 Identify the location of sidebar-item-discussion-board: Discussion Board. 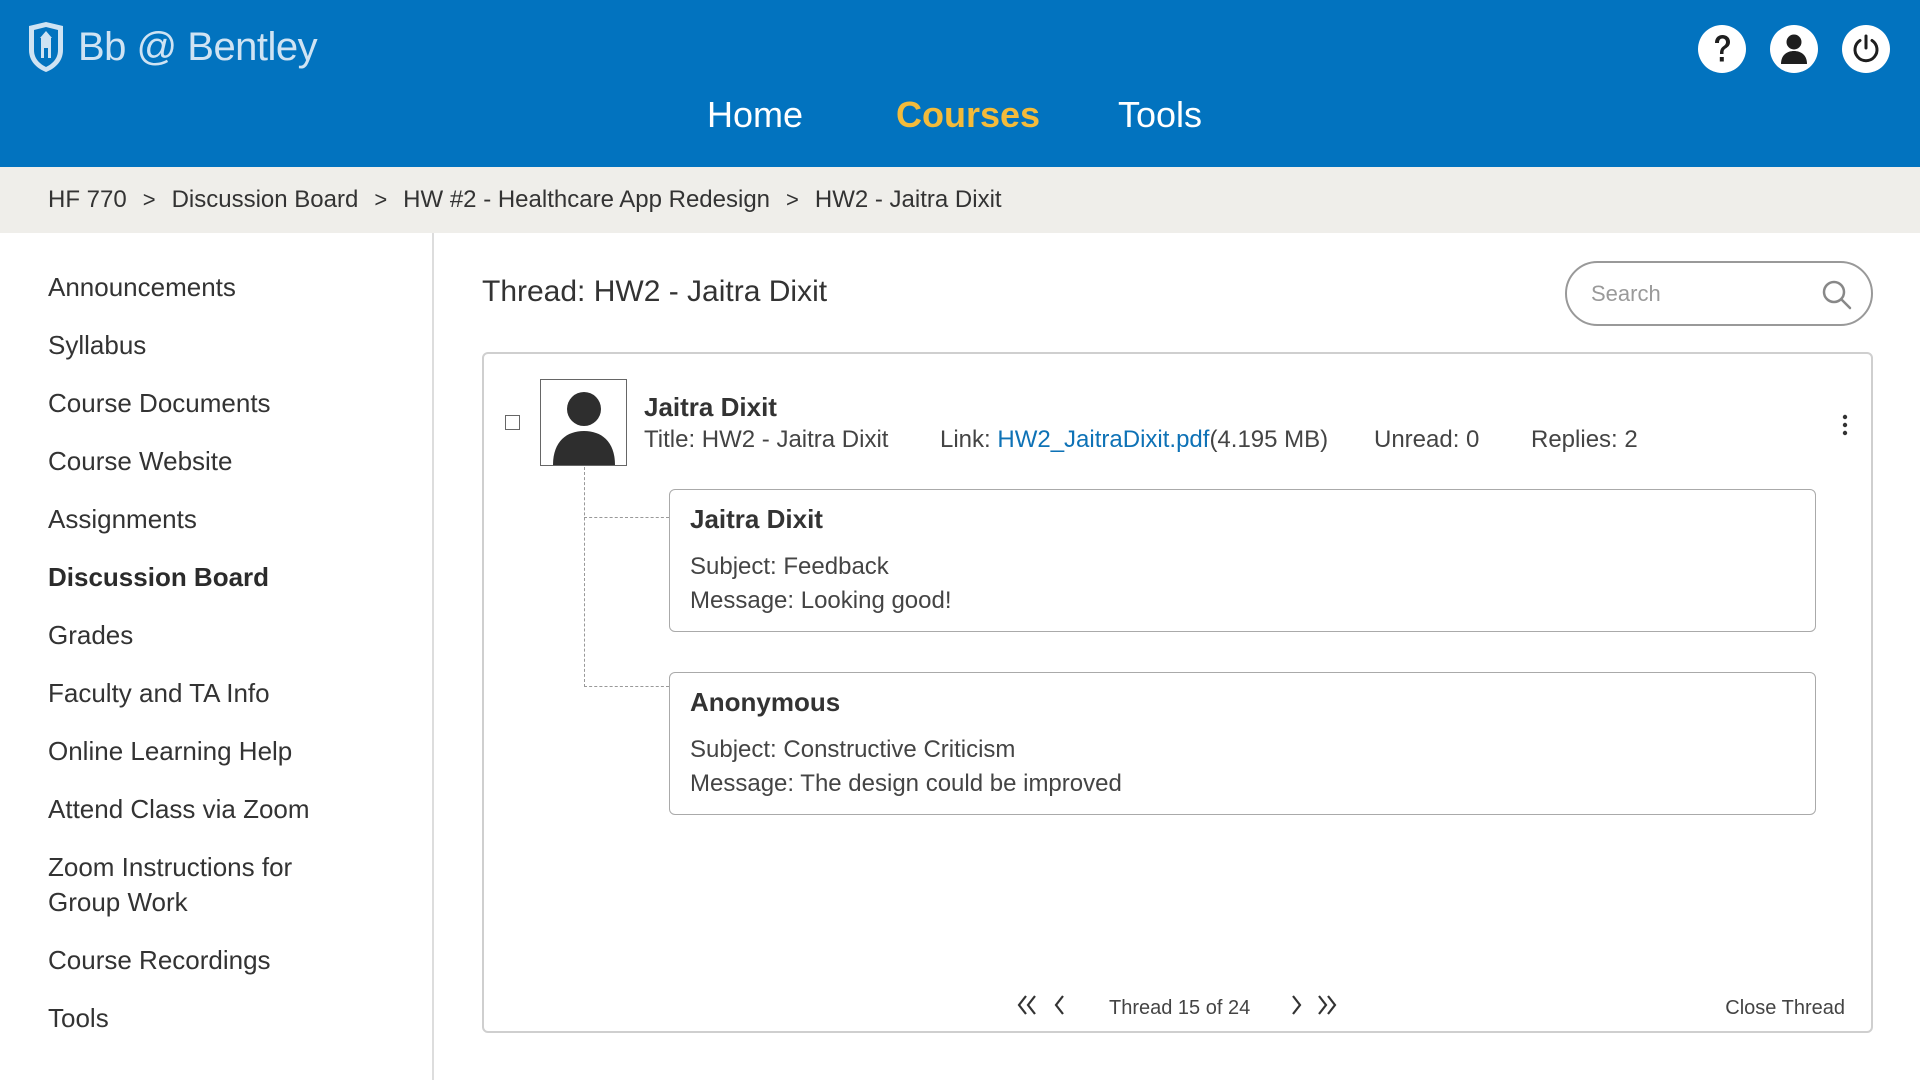
(158, 577).